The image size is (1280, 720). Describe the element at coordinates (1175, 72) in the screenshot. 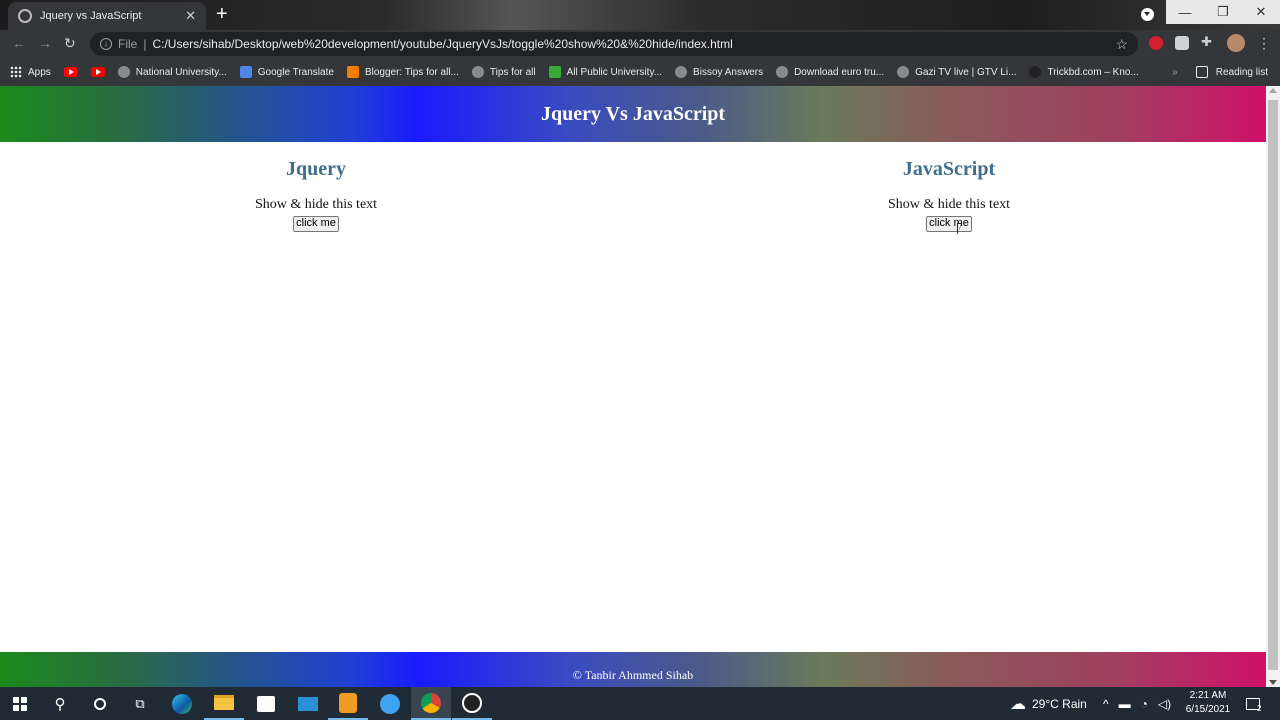

I see `bookmarks-overflow-button: »` at that location.